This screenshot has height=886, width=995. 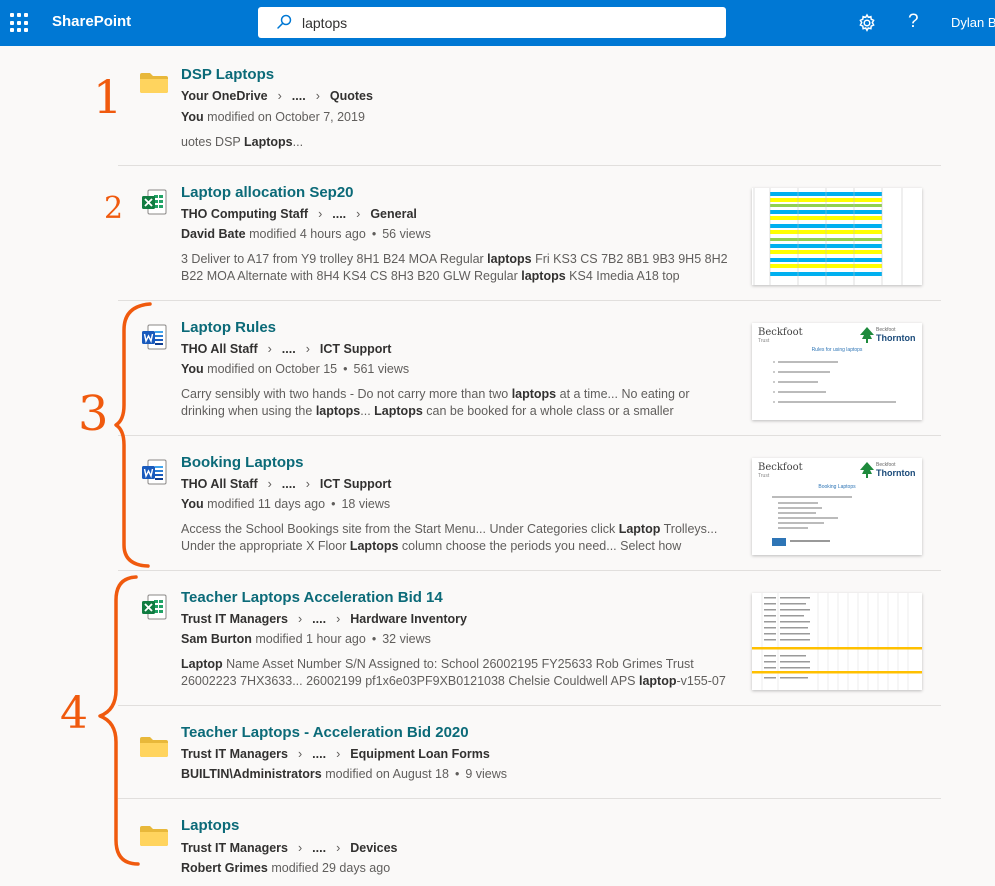 What do you see at coordinates (242, 462) in the screenshot?
I see `result-title-link: Booking Laptops` at bounding box center [242, 462].